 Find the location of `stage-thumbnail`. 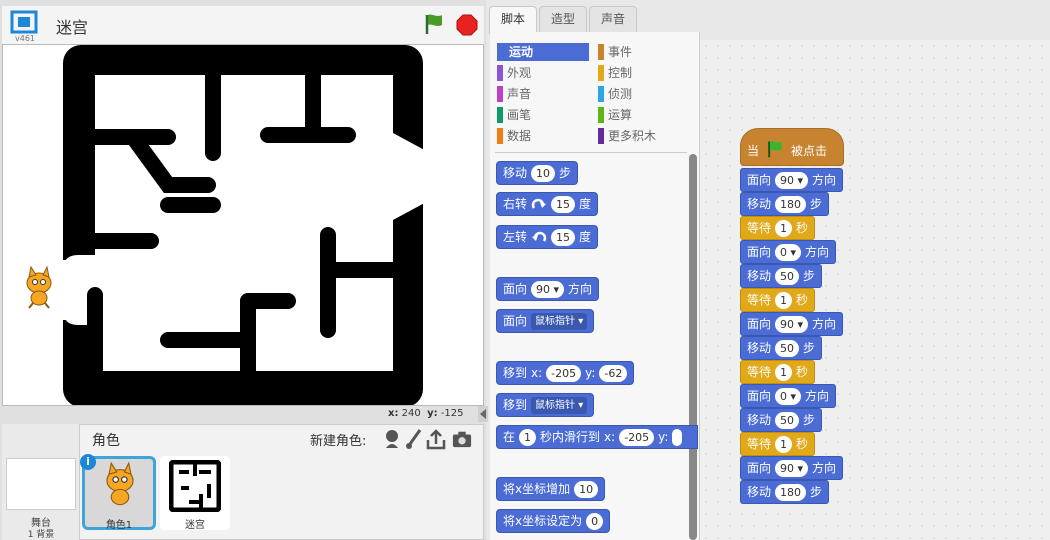

stage-thumbnail is located at coordinates (41, 484).